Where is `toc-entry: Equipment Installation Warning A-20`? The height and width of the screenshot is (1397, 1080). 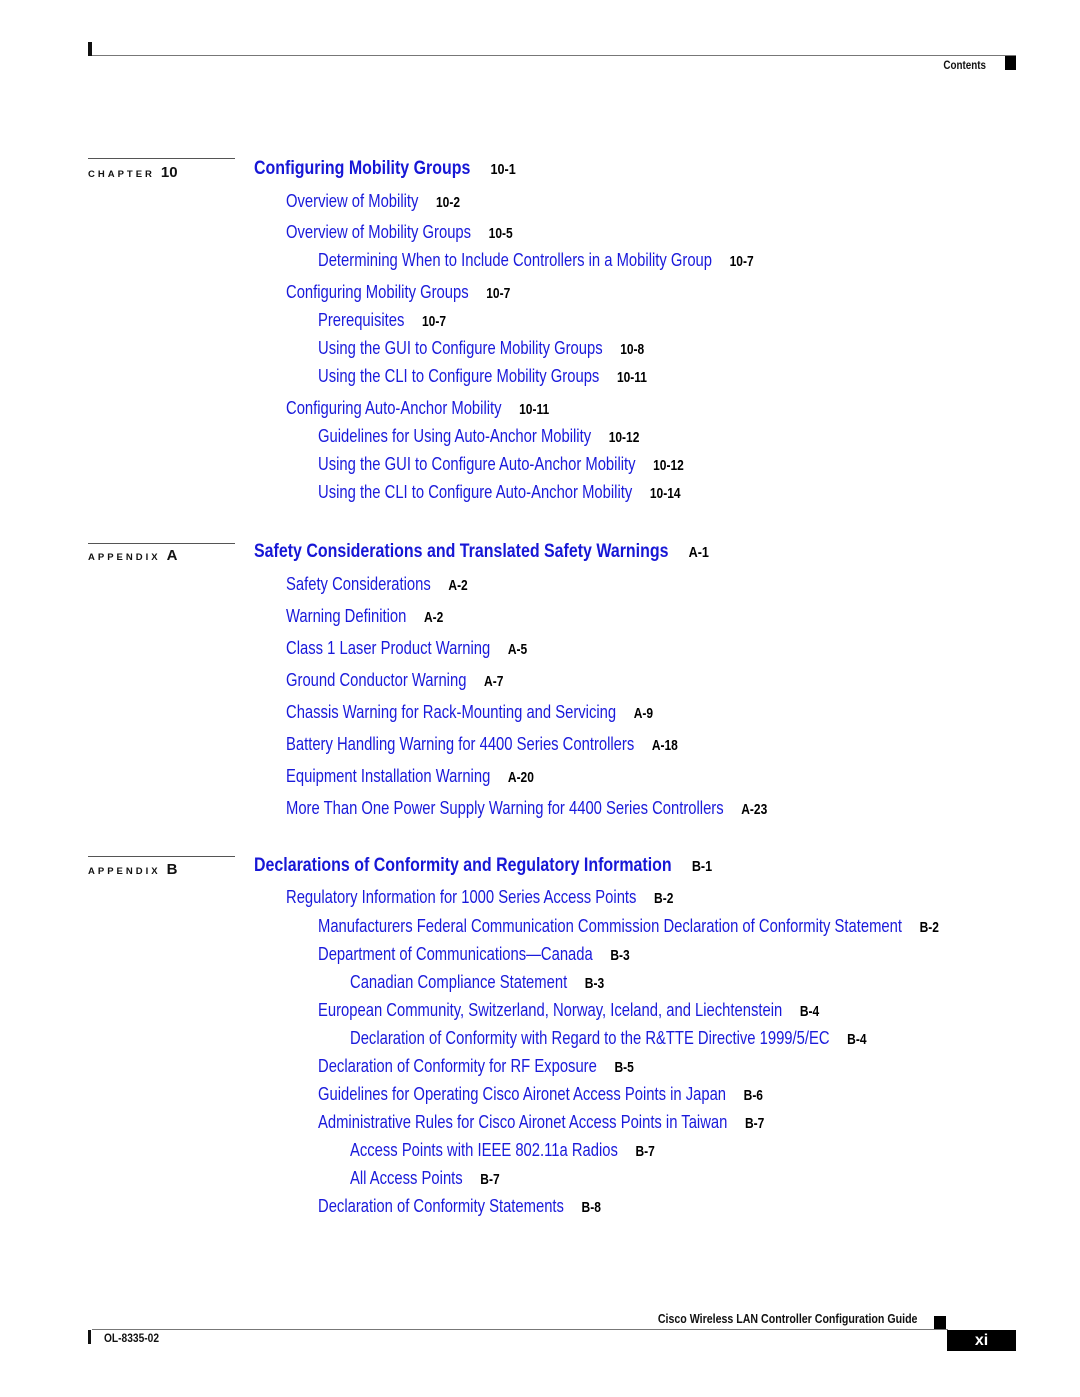
toc-entry: Equipment Installation Warning A-20 is located at coordinates (410, 776).